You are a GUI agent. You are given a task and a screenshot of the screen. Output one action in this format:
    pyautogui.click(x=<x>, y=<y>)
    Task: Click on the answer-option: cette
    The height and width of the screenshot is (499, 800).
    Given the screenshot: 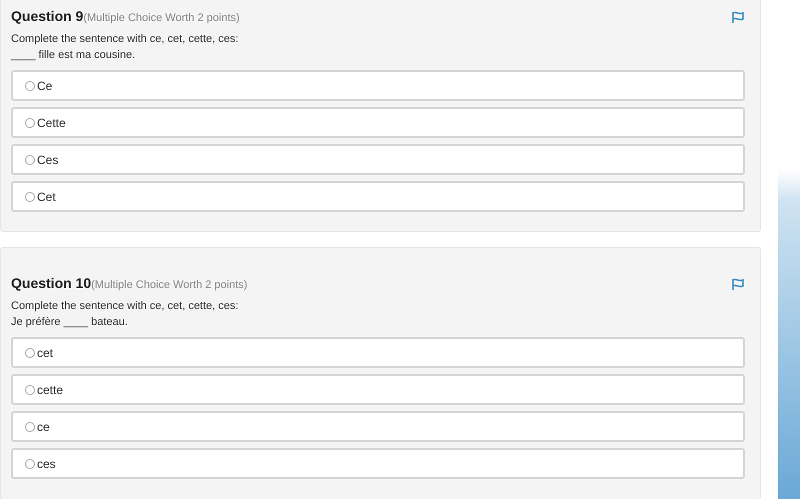 What is the action you would take?
    pyautogui.click(x=378, y=389)
    